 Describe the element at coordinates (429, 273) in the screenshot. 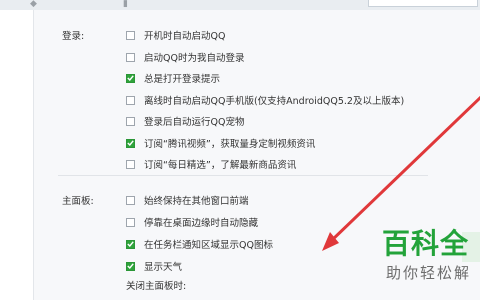

I see `watermark-subtitle: 助你轻松解` at that location.